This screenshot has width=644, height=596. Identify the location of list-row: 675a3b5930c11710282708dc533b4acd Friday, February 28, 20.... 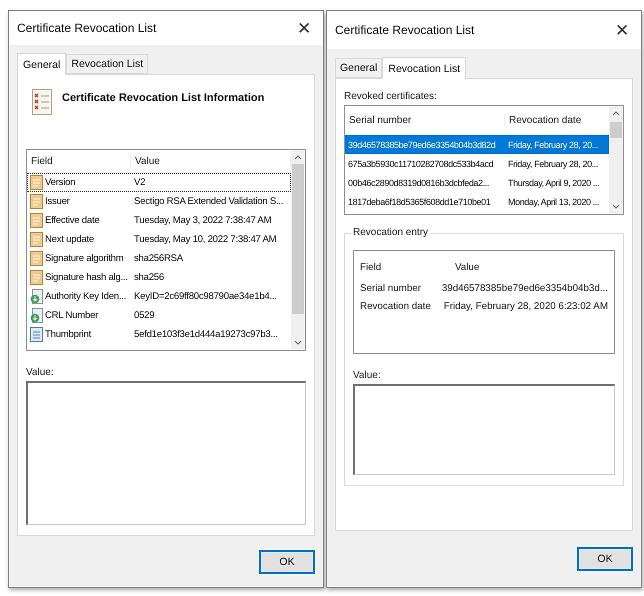
(477, 163).